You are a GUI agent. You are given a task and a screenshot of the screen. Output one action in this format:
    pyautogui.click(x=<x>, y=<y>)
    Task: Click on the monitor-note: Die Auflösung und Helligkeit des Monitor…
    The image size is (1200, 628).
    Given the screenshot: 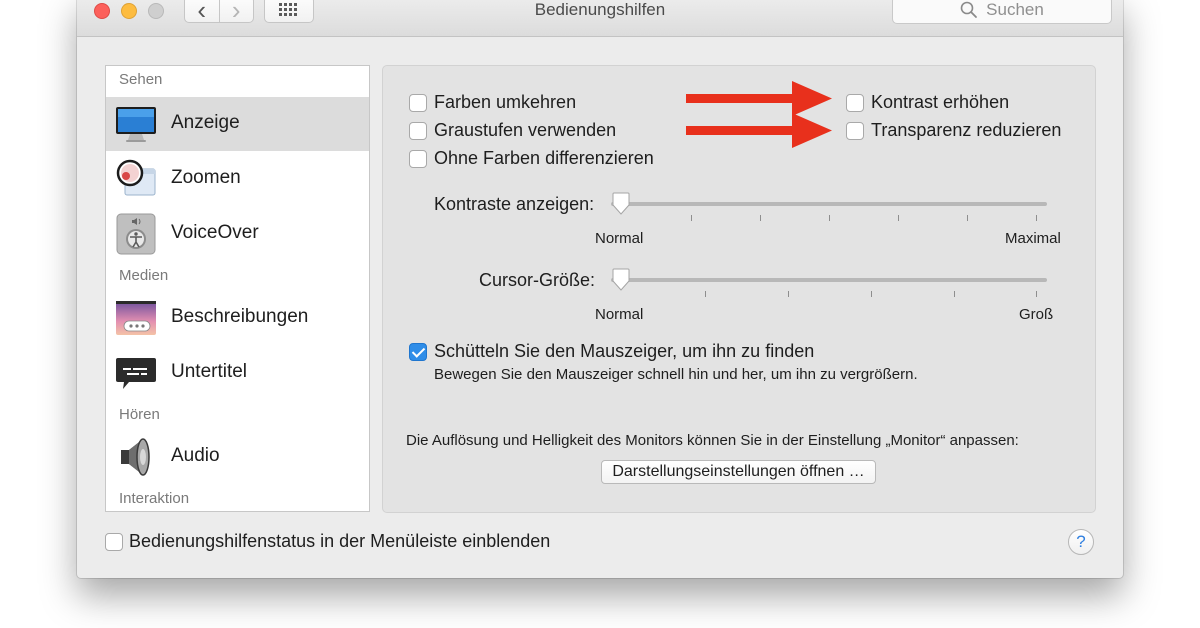 What is the action you would take?
    pyautogui.click(x=712, y=440)
    